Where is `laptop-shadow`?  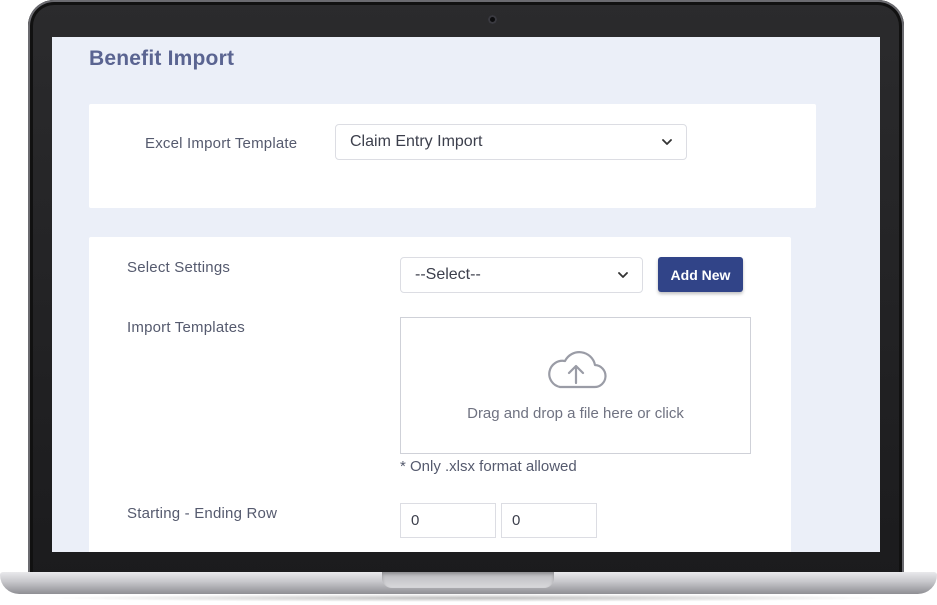 laptop-shadow is located at coordinates (468, 598).